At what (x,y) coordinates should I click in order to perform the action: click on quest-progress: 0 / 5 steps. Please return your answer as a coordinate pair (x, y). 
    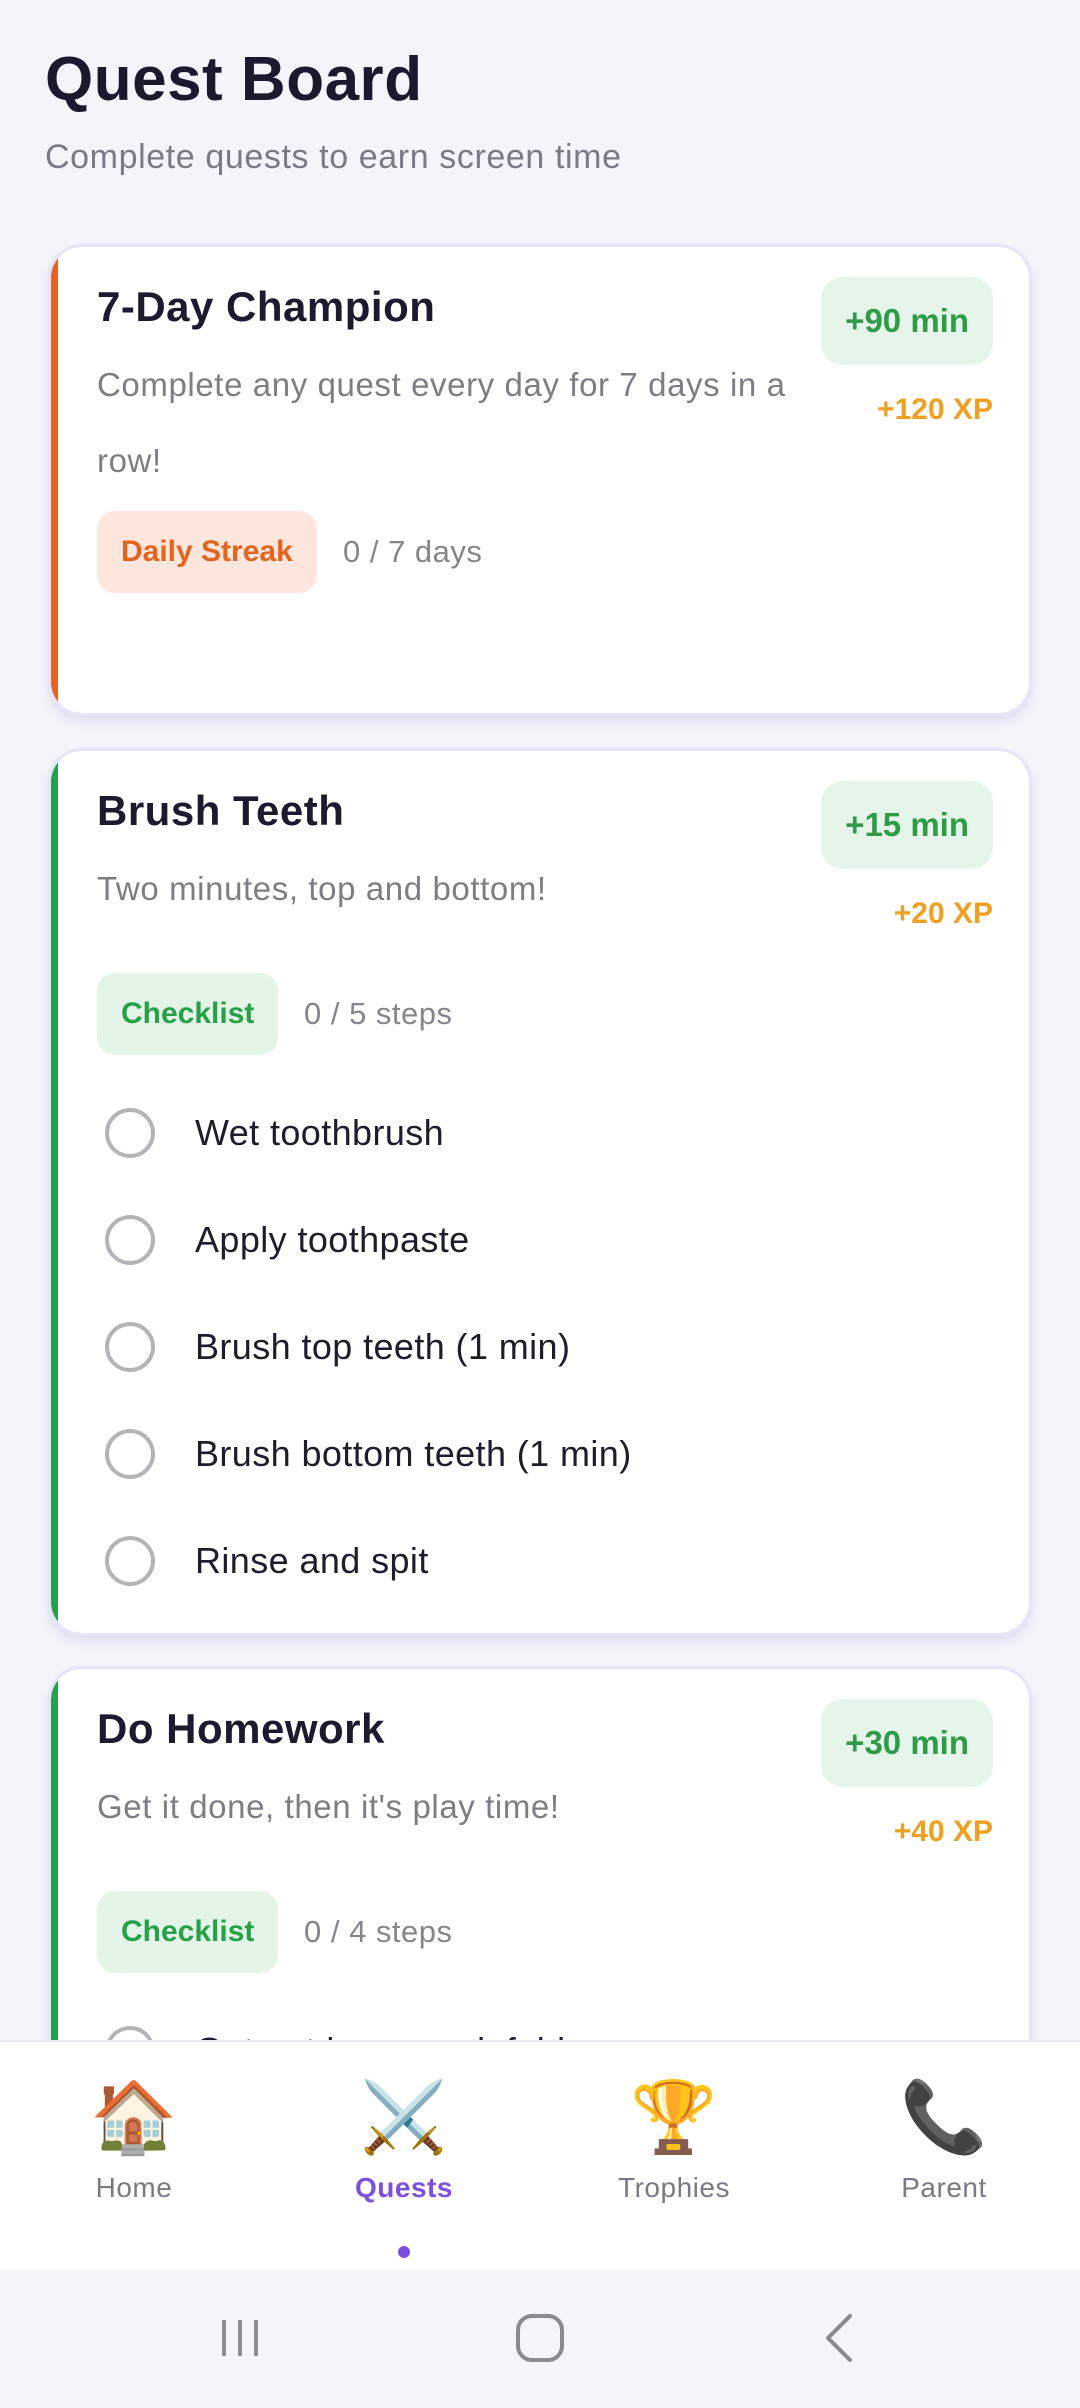
    Looking at the image, I should click on (378, 1013).